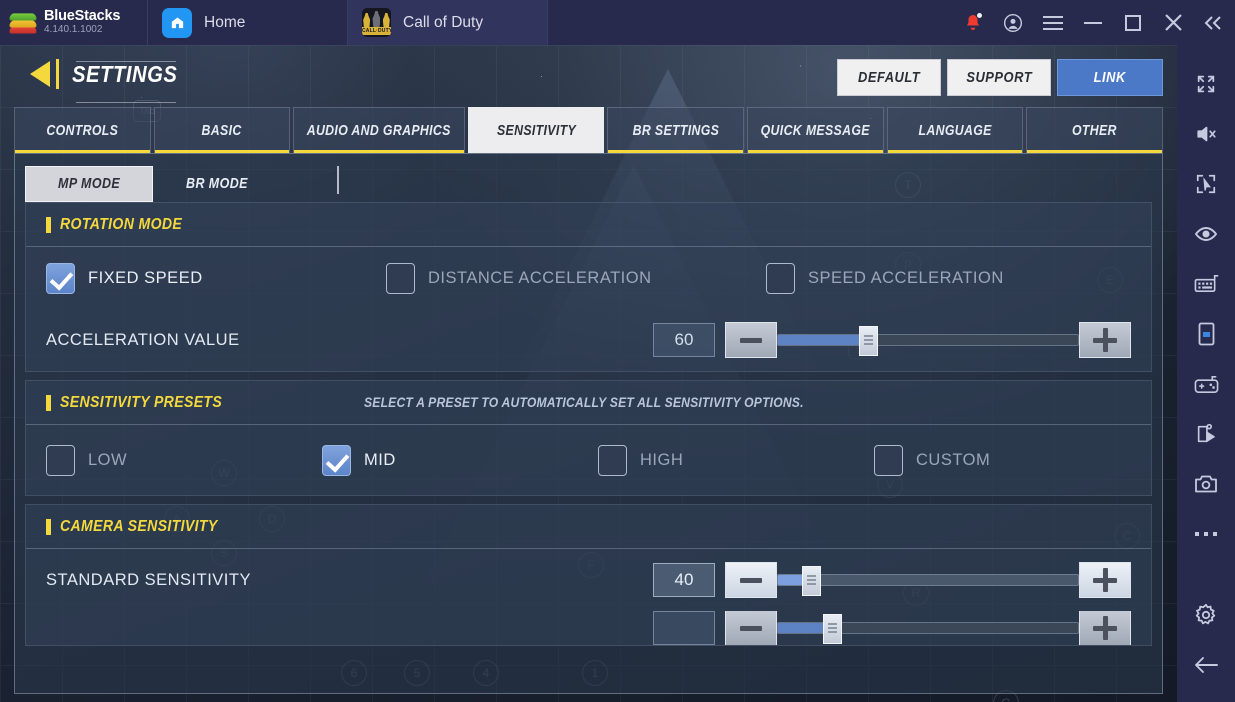  I want to click on settings-gear-icon, so click(1206, 615).